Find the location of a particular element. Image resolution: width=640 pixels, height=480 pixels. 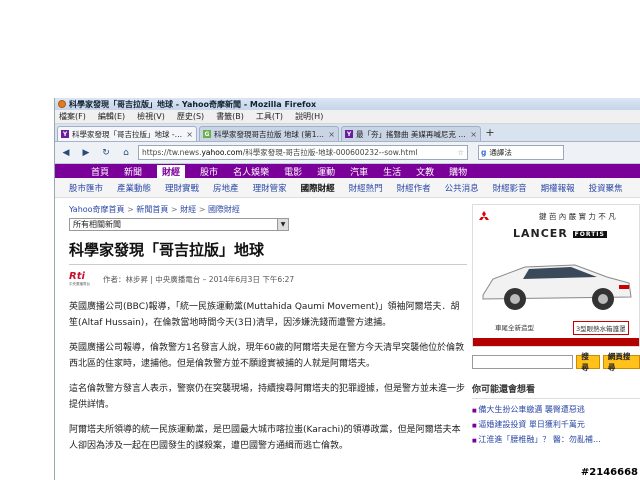

subnav-item: 投資聚焦 is located at coordinates (606, 188).